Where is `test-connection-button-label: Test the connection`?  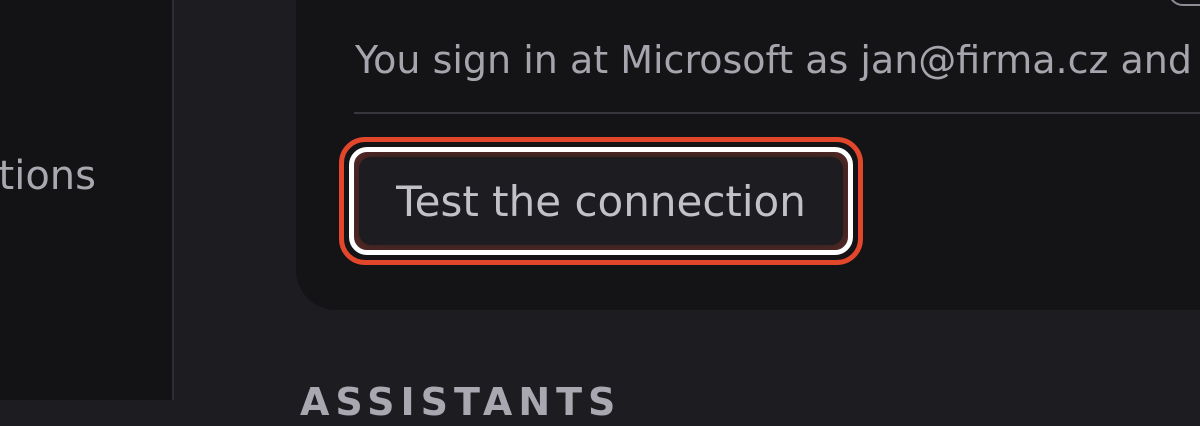
test-connection-button-label: Test the connection is located at coordinates (601, 201).